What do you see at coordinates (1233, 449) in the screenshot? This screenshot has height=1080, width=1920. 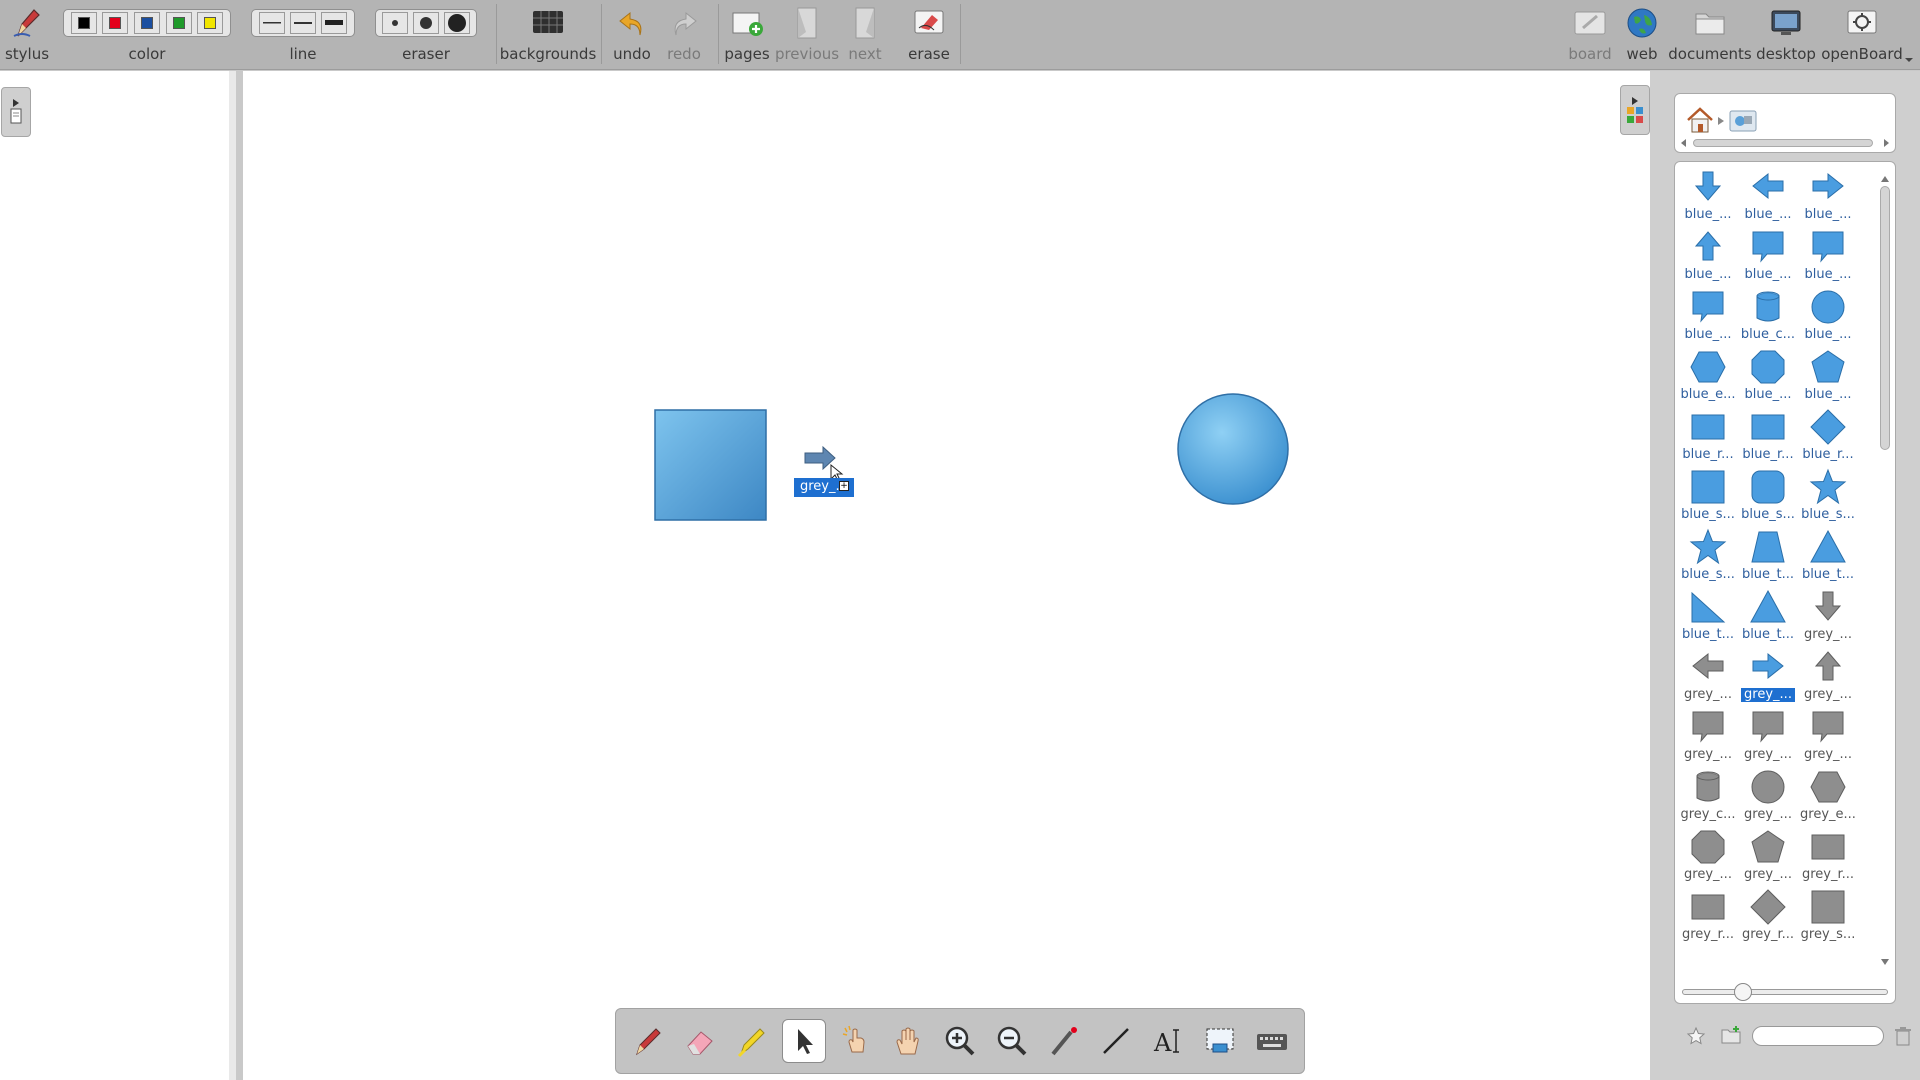 I see `board-circle-shape` at bounding box center [1233, 449].